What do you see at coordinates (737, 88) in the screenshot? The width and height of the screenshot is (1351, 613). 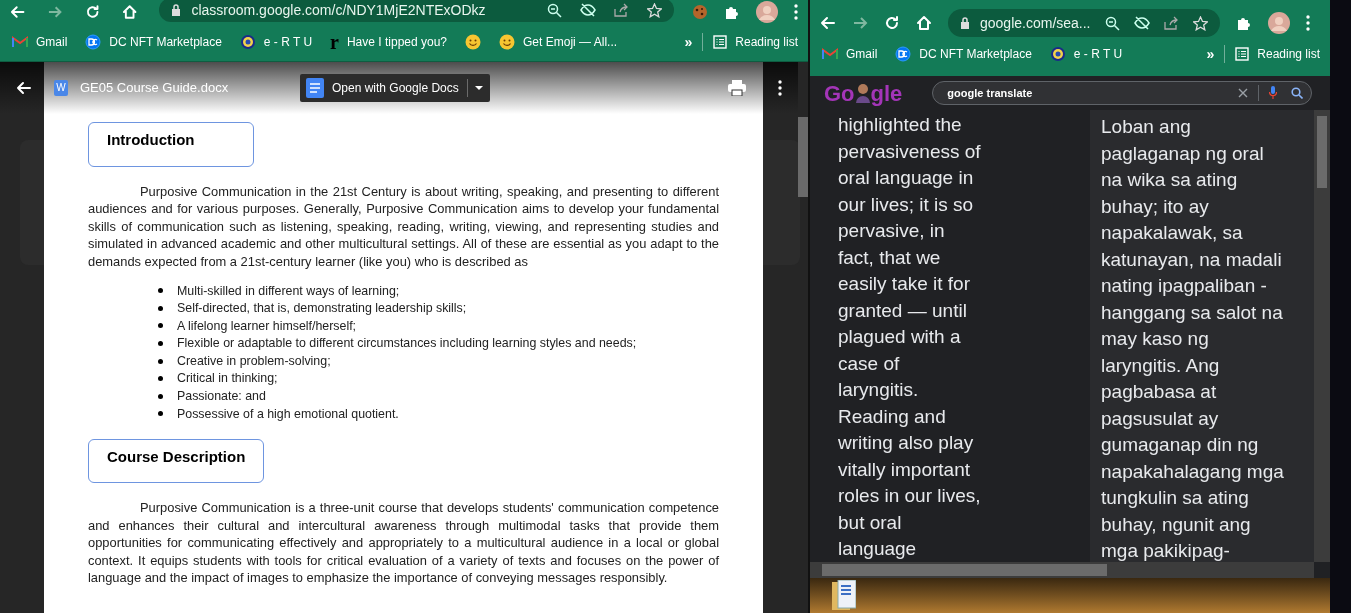 I see `print-icon` at bounding box center [737, 88].